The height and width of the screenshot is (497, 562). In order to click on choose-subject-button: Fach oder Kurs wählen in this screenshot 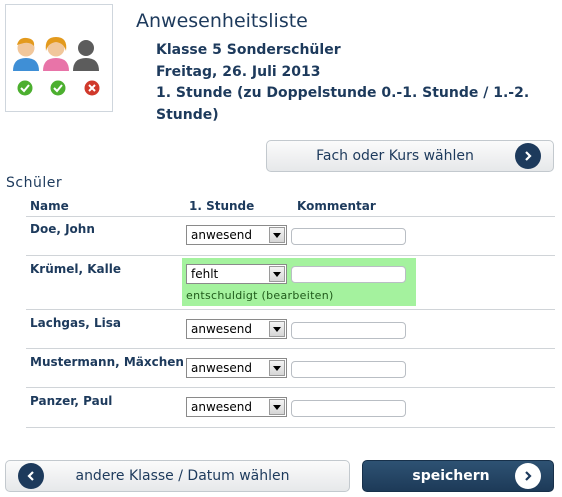, I will do `click(410, 156)`.